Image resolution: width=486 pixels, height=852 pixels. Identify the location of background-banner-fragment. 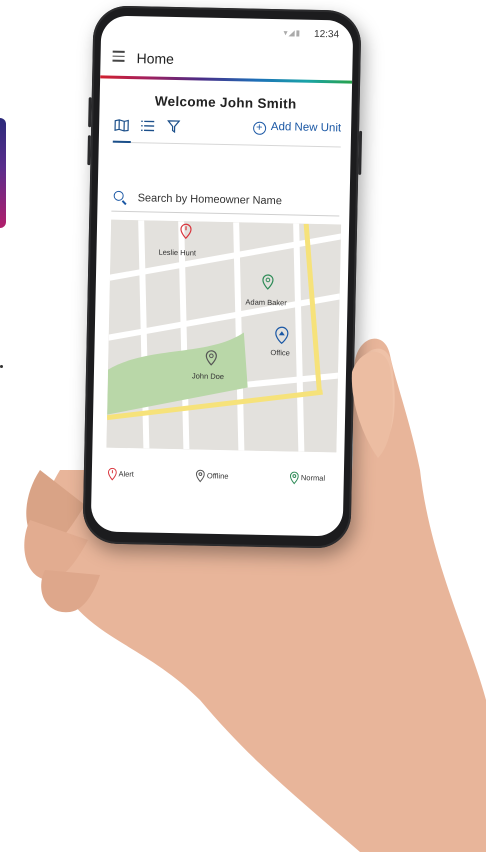
(3, 173).